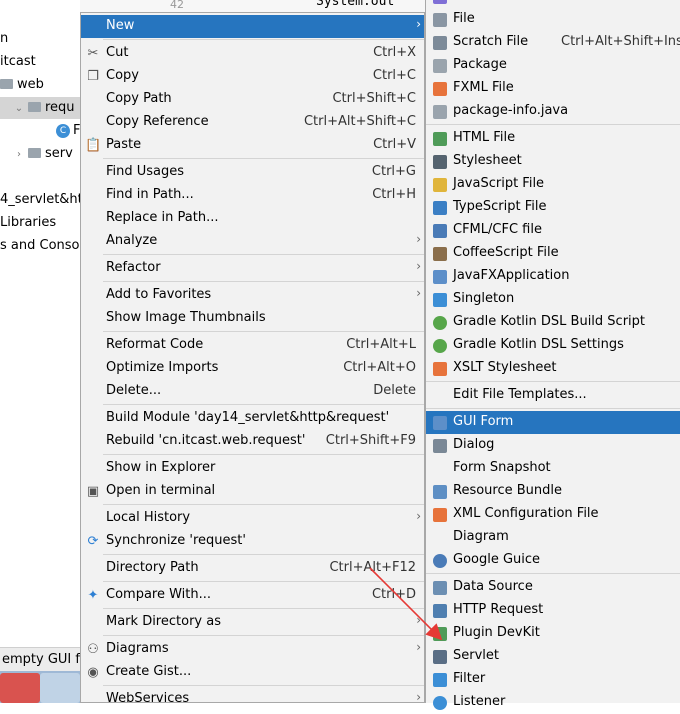  Describe the element at coordinates (19, 155) in the screenshot. I see `chevron-icon: ›` at that location.